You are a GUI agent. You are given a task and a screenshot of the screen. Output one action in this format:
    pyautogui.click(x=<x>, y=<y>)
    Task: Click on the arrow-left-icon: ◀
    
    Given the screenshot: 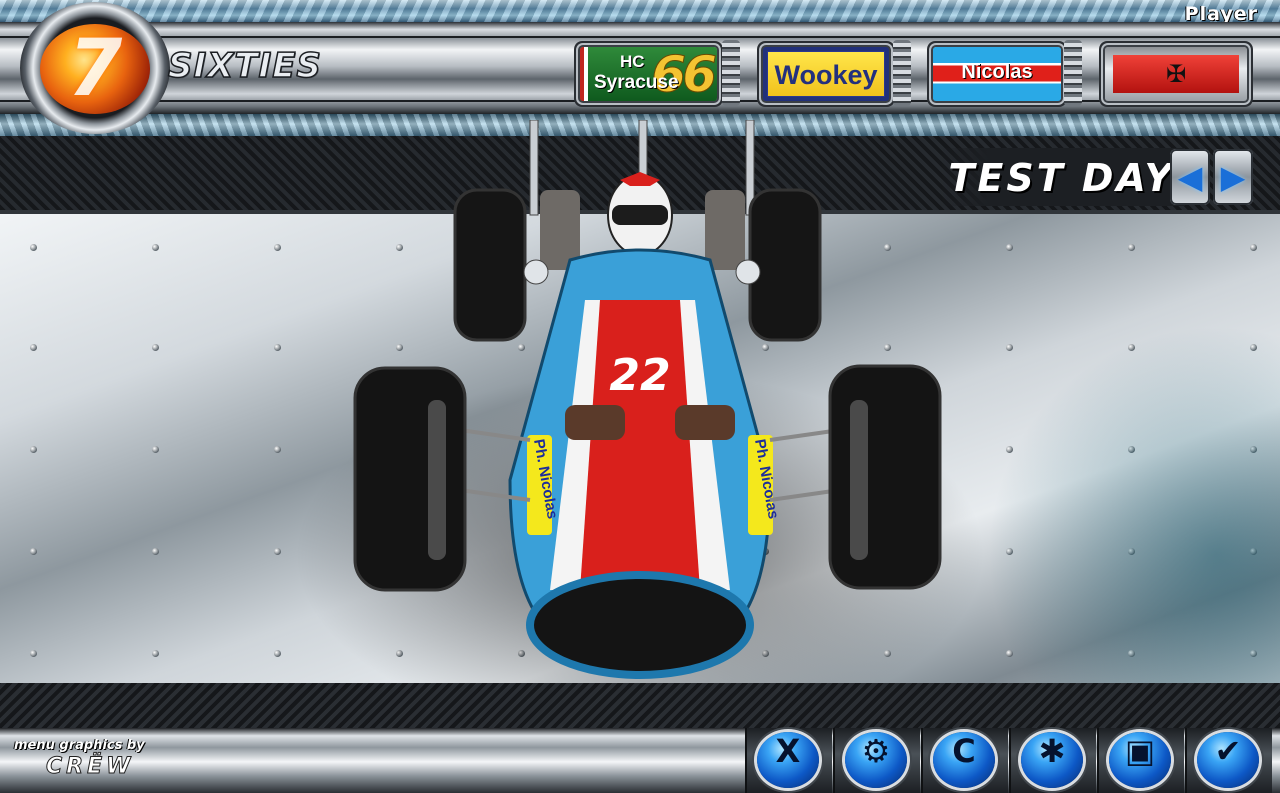 What is the action you would take?
    pyautogui.click(x=1190, y=177)
    